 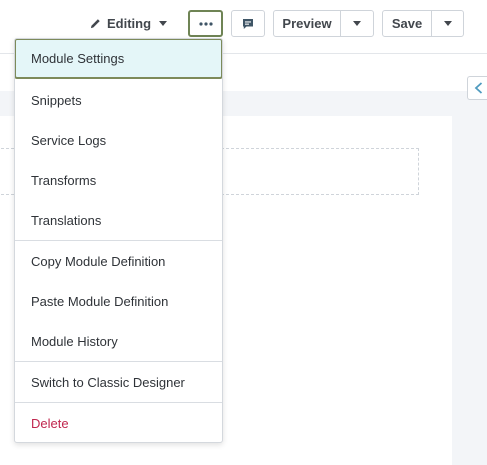 What do you see at coordinates (98, 261) in the screenshot?
I see `menu-item-label: Copy Module Definition` at bounding box center [98, 261].